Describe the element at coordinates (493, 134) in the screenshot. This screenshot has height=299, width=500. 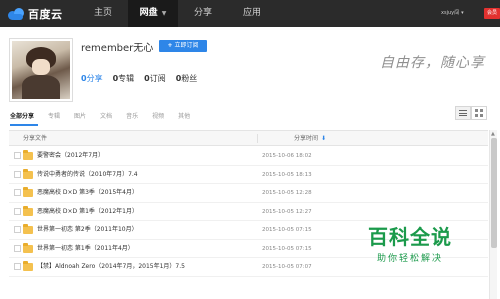
I see `scroll-up-icon: ▲` at that location.